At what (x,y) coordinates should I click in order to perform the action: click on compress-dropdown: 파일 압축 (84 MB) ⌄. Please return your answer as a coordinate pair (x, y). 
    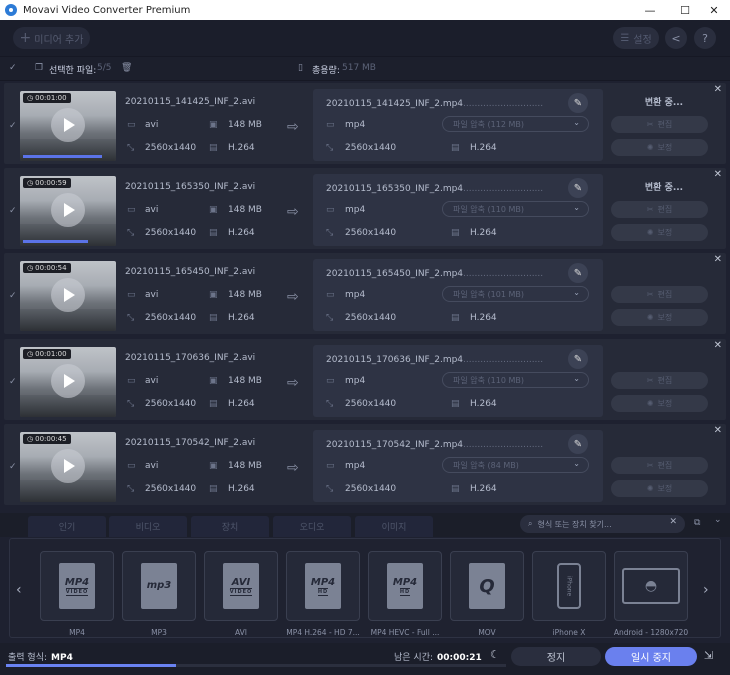
    Looking at the image, I should click on (515, 465).